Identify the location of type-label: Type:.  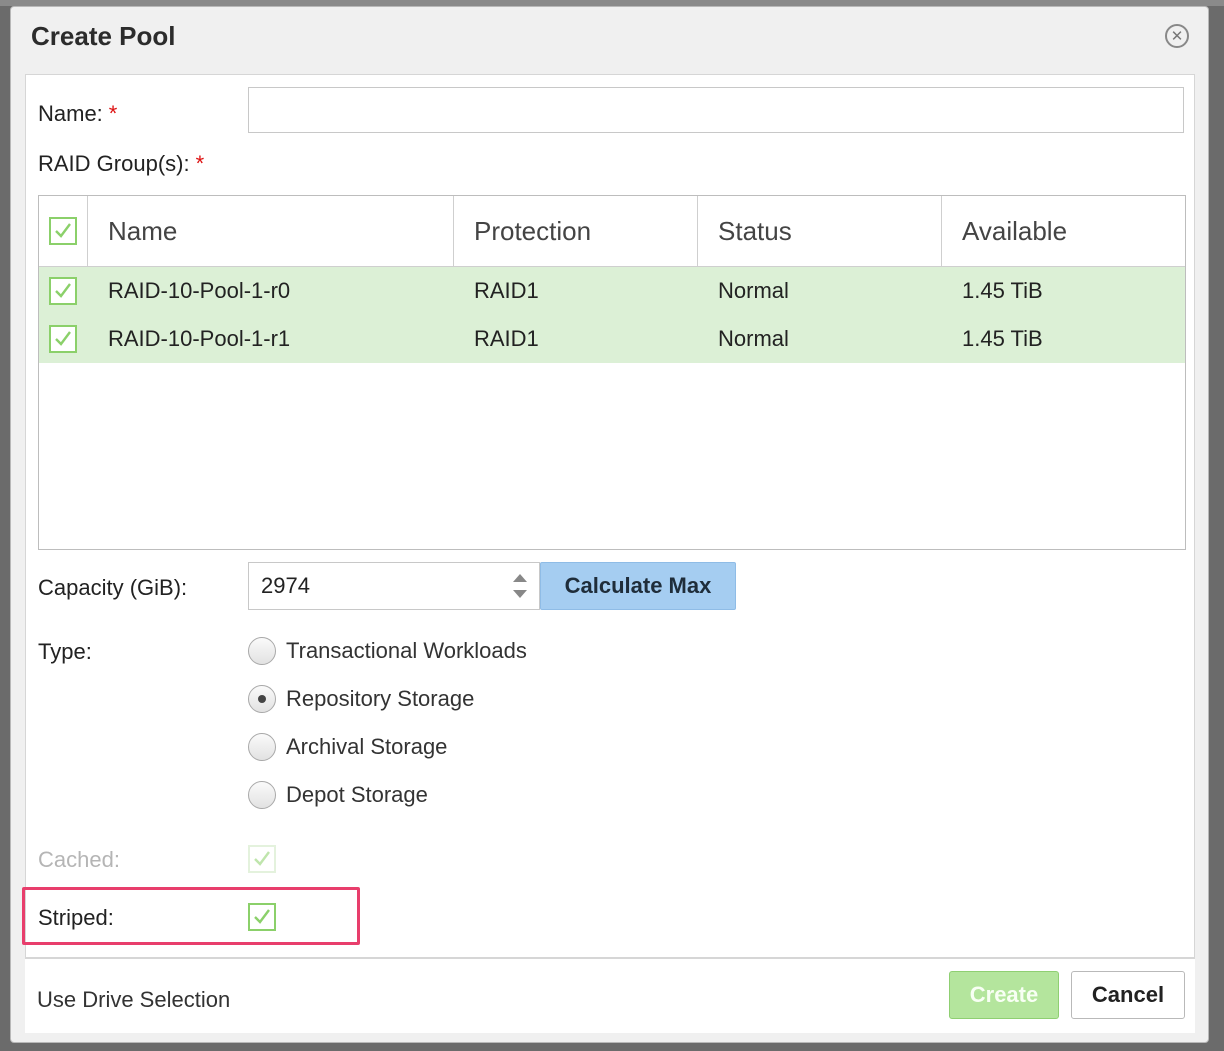
(65, 651).